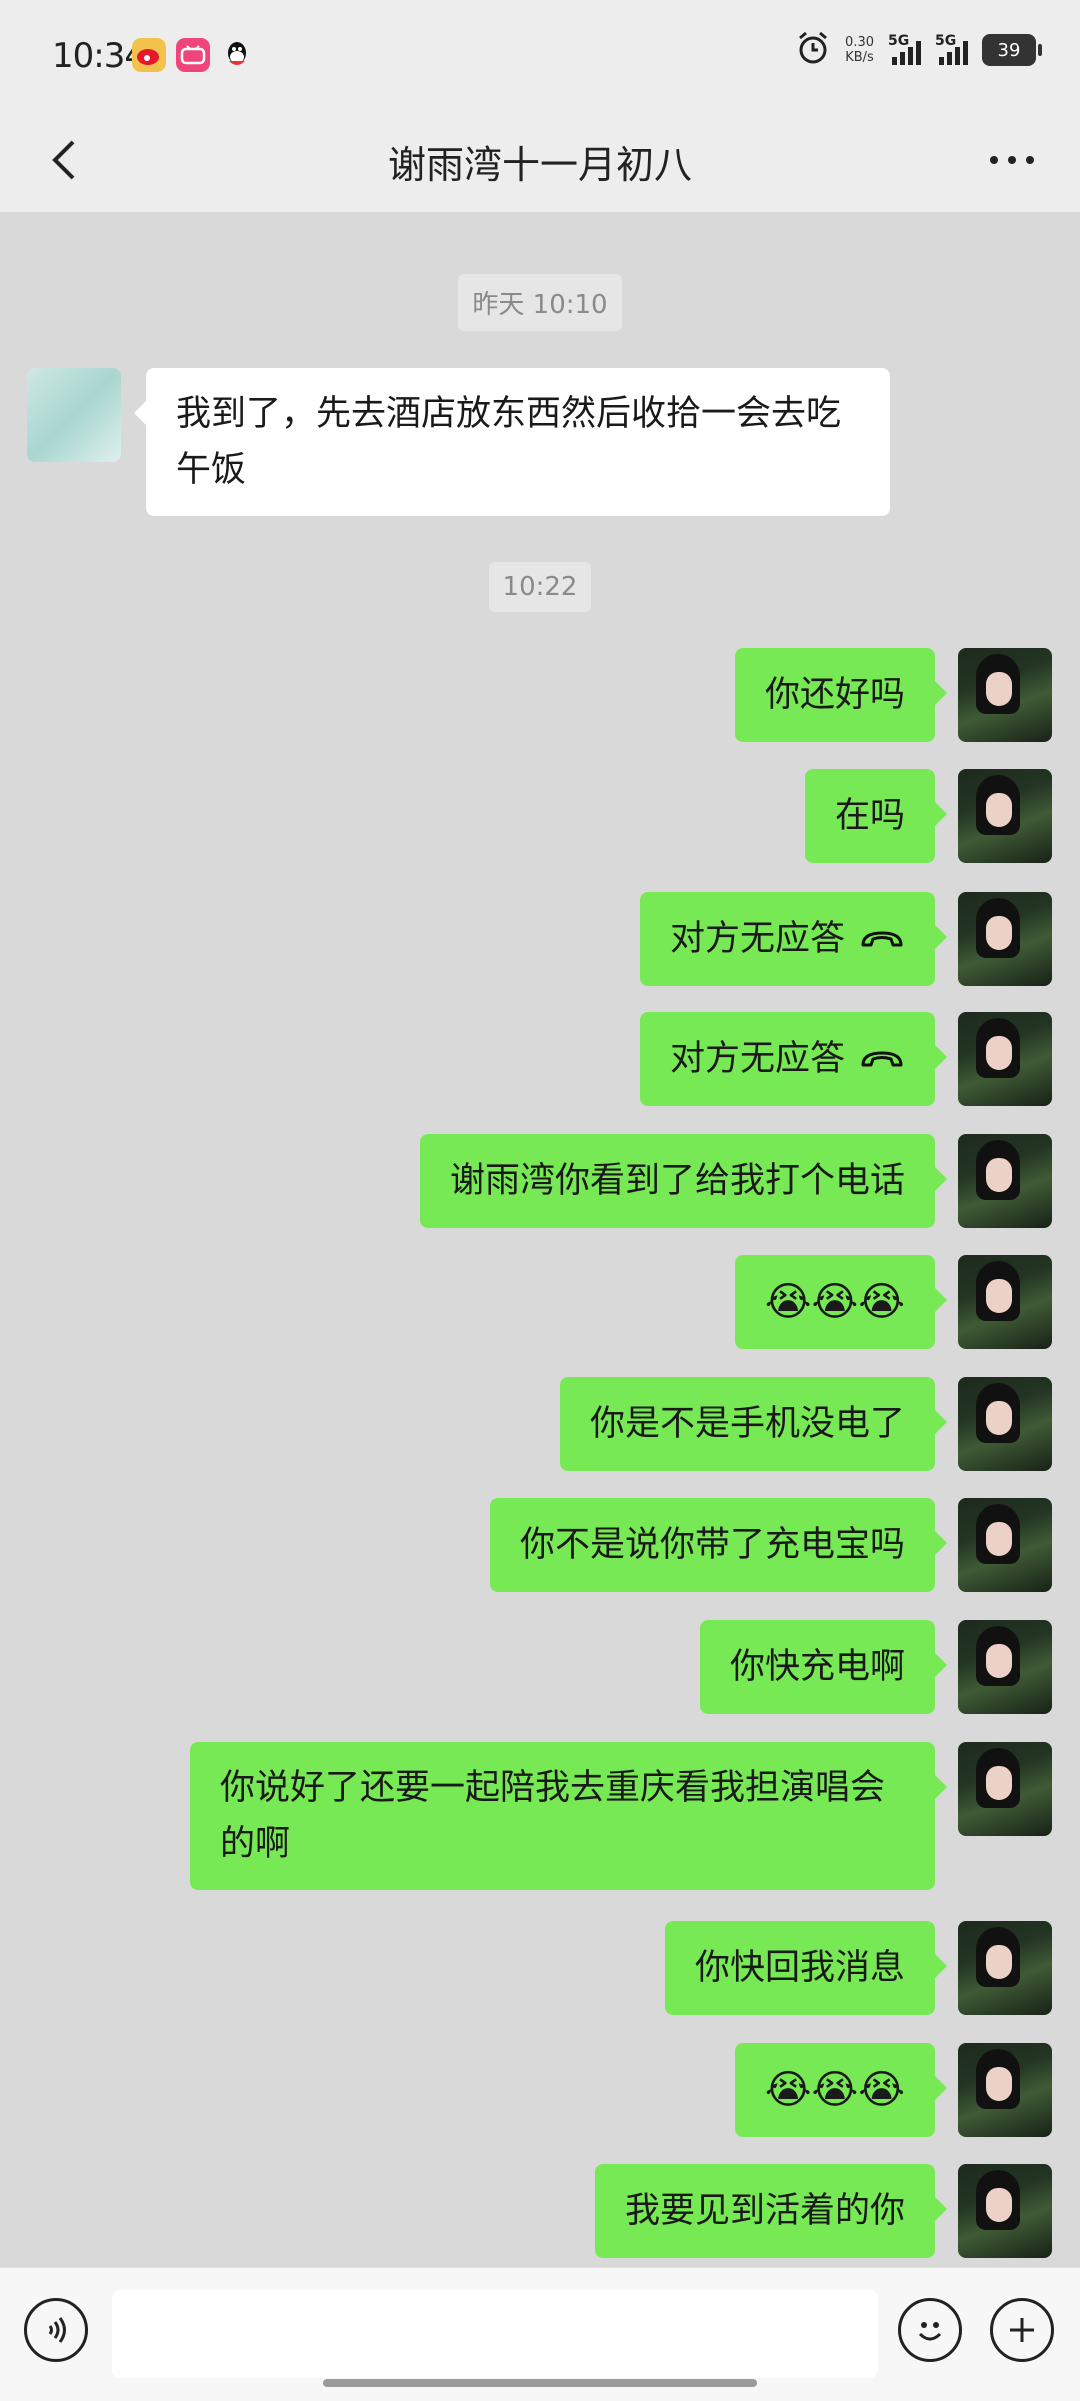 The width and height of the screenshot is (1080, 2401). Describe the element at coordinates (495, 2334) in the screenshot. I see `message-input` at that location.